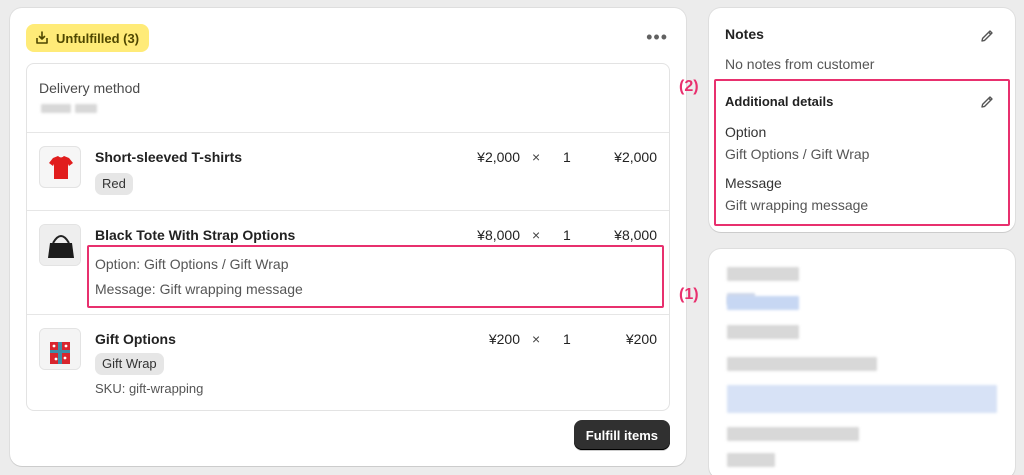 Image resolution: width=1024 pixels, height=475 pixels. What do you see at coordinates (744, 34) in the screenshot?
I see `notes-title: Notes` at bounding box center [744, 34].